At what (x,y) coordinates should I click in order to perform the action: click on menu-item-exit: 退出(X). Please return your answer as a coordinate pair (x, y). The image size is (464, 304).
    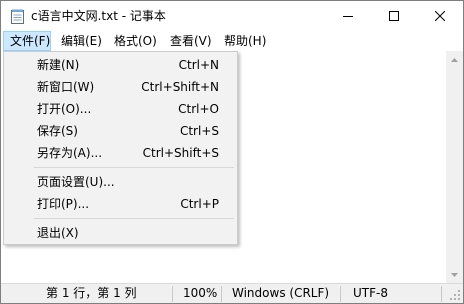
    Looking at the image, I should click on (120, 233).